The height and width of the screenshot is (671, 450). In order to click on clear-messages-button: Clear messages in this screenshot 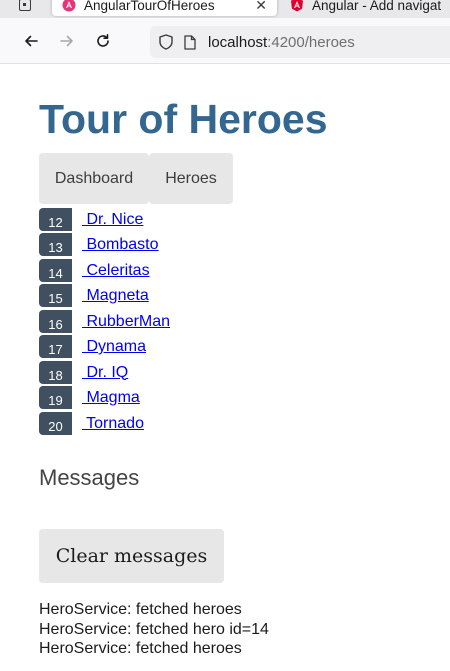, I will do `click(131, 556)`.